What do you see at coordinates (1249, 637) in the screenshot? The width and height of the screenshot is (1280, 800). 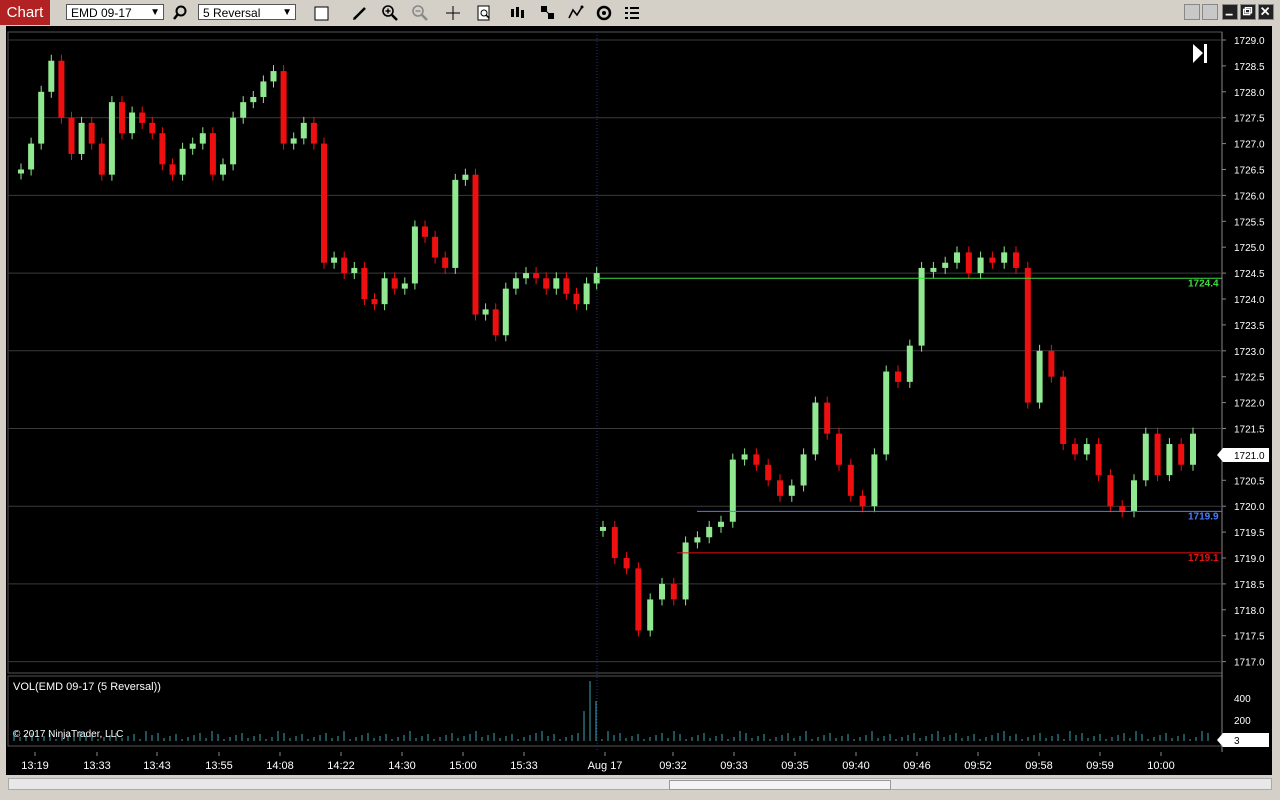 I see `price-axis-label: 1717.5` at bounding box center [1249, 637].